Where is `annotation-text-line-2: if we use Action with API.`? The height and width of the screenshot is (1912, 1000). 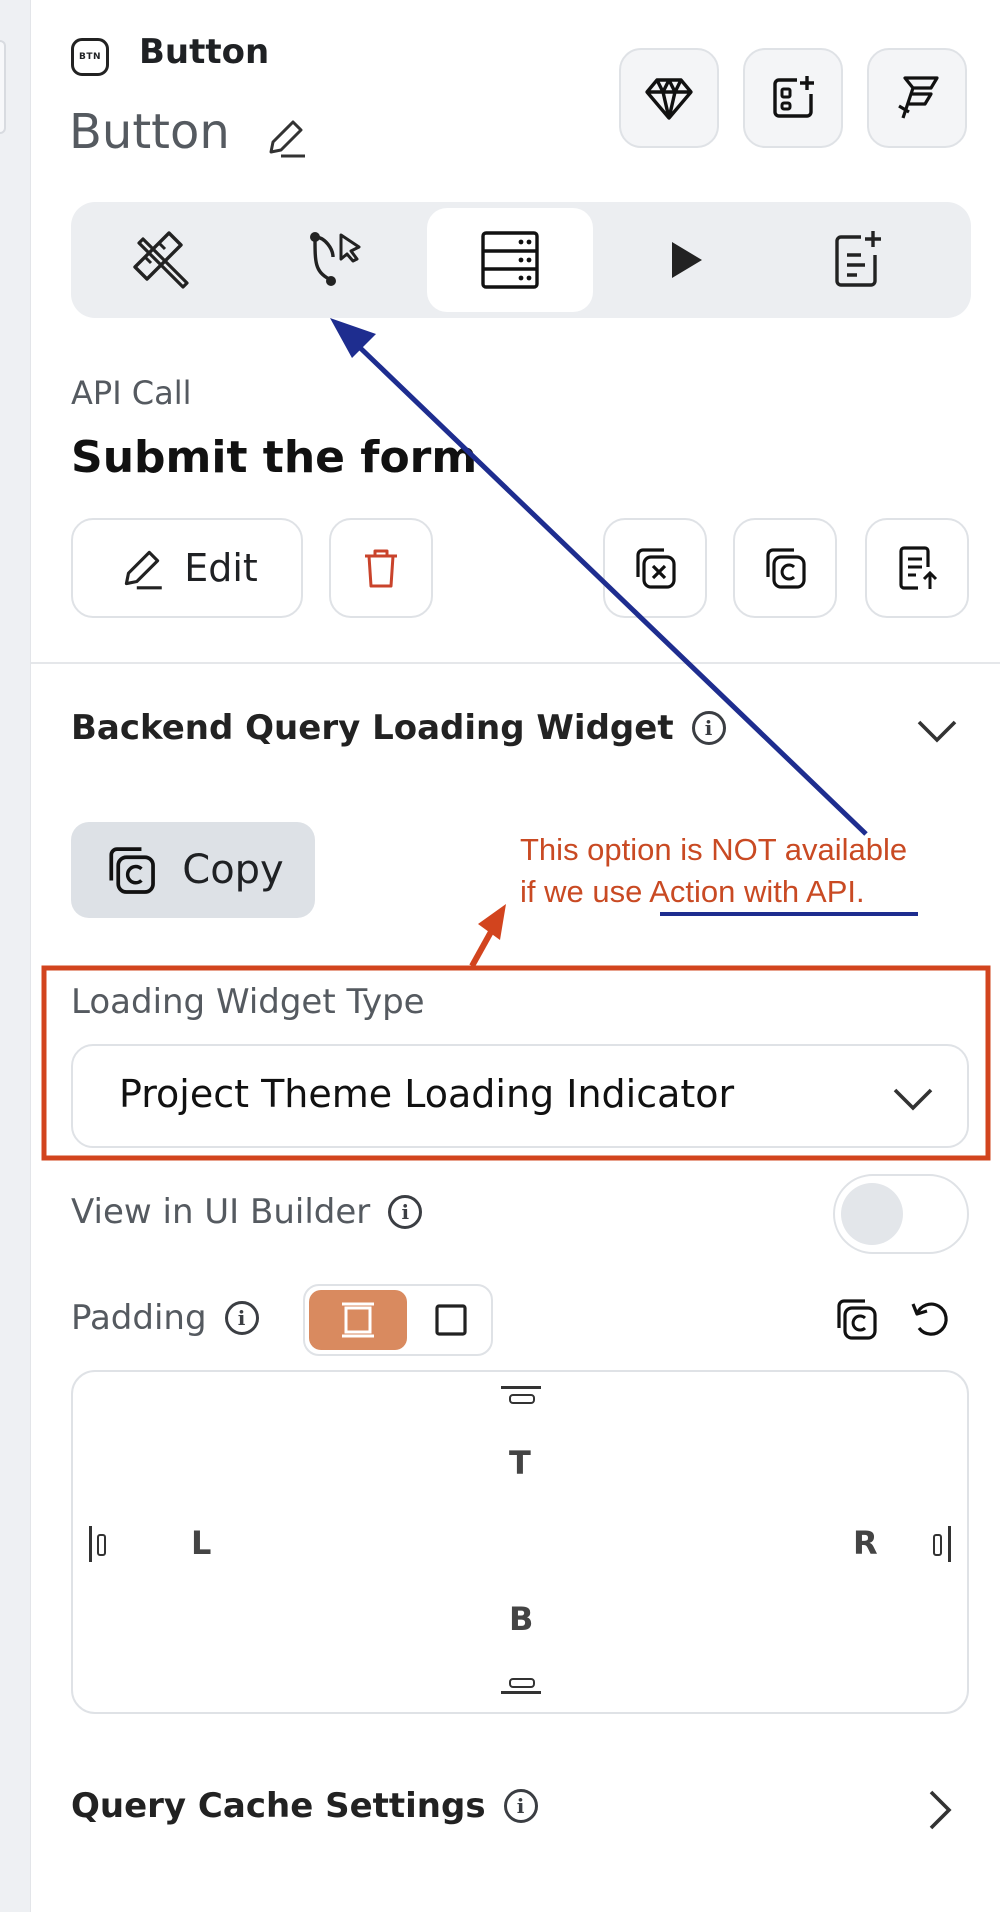
annotation-text-line-2: if we use Action with API. is located at coordinates (692, 891).